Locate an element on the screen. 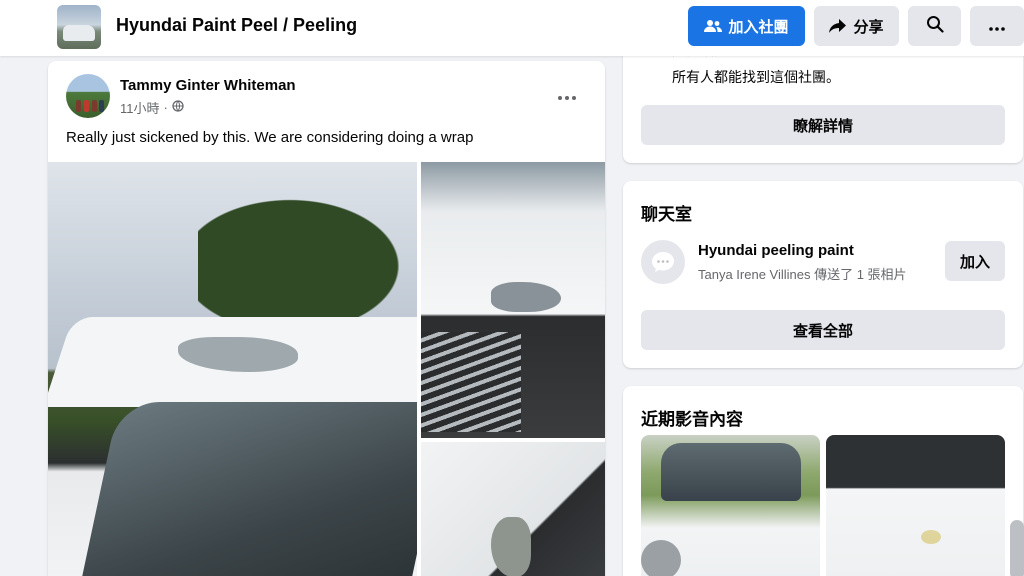 Image resolution: width=1024 pixels, height=576 pixels. chat-room-last-message: Tanya Irene Villines 傳送了 1 張相片 is located at coordinates (802, 274).